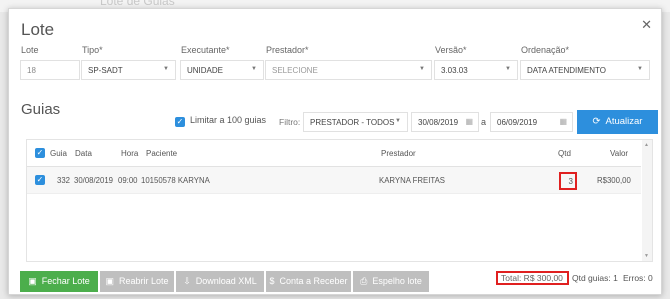 This screenshot has width=670, height=299. I want to click on lote-label: Lote, so click(30, 50).